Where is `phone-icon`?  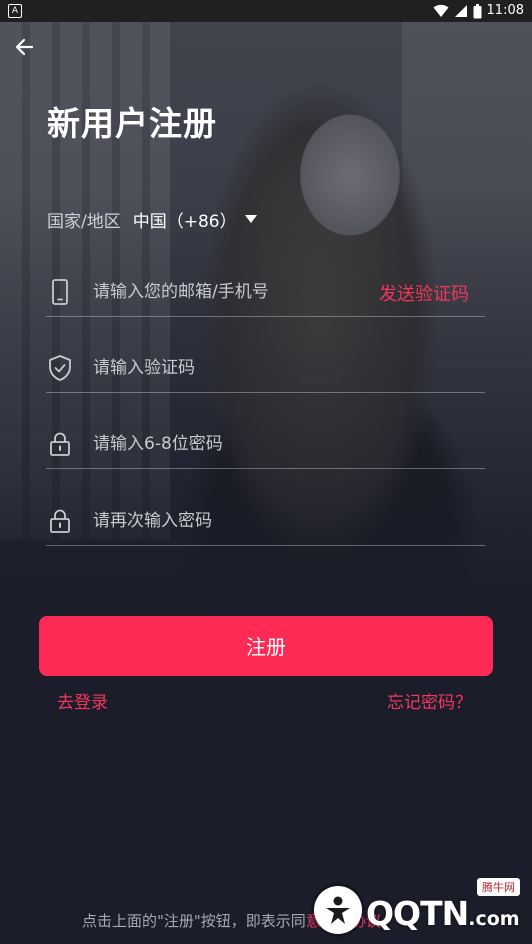
phone-icon is located at coordinates (60, 292).